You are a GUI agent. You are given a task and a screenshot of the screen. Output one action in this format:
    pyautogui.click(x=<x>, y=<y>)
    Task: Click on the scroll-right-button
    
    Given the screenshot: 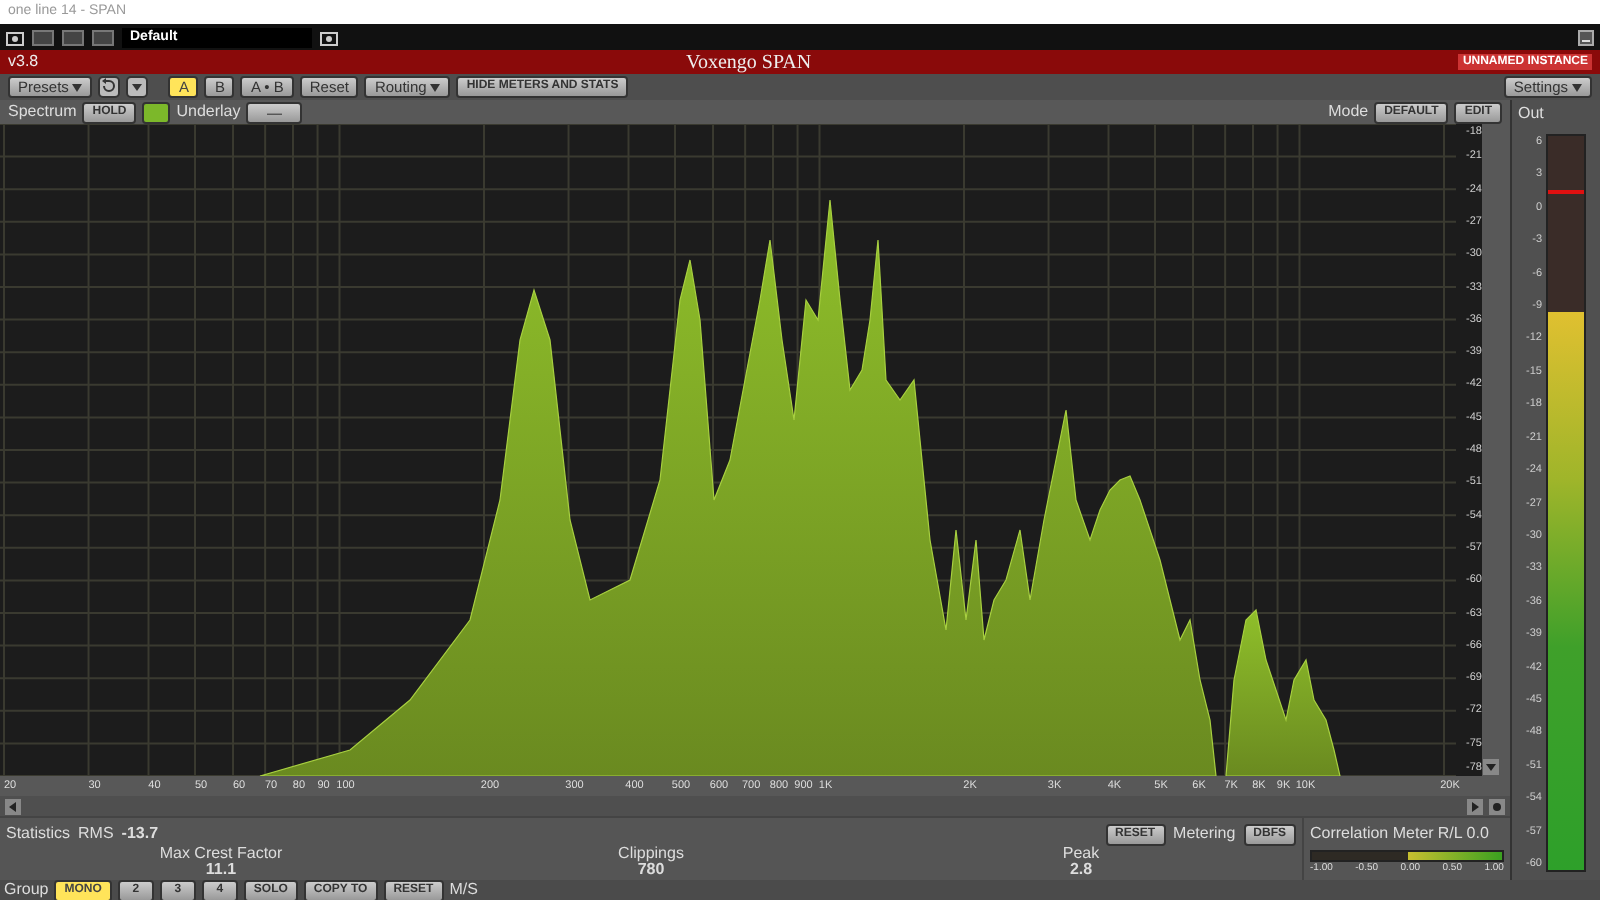 What is the action you would take?
    pyautogui.click(x=1475, y=806)
    